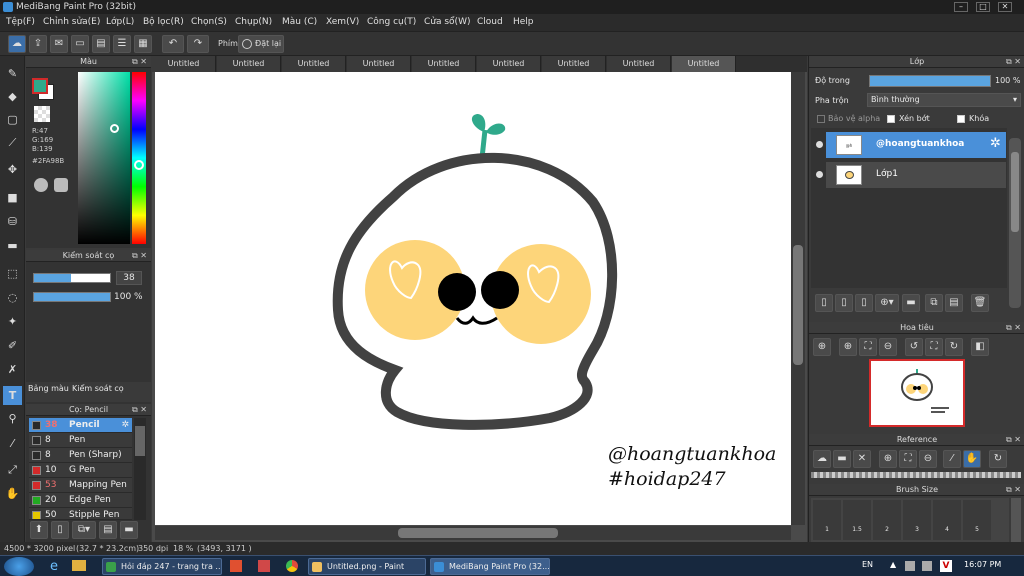 This screenshot has height=576, width=1024. I want to click on tab-brush-control: Kiểm soát cọ, so click(98, 388).